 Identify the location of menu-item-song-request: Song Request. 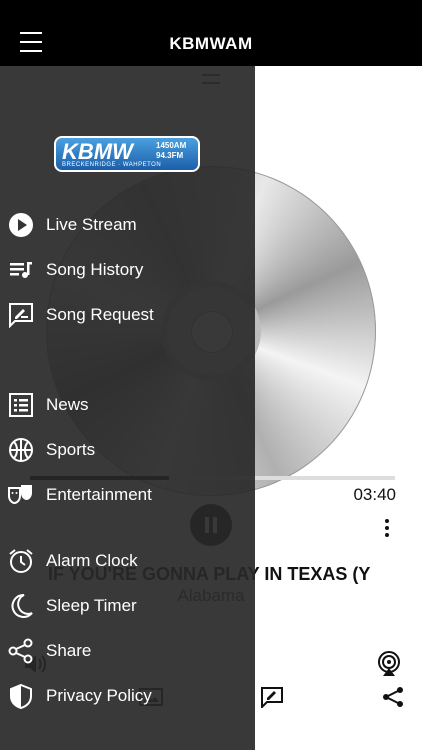
(127, 316).